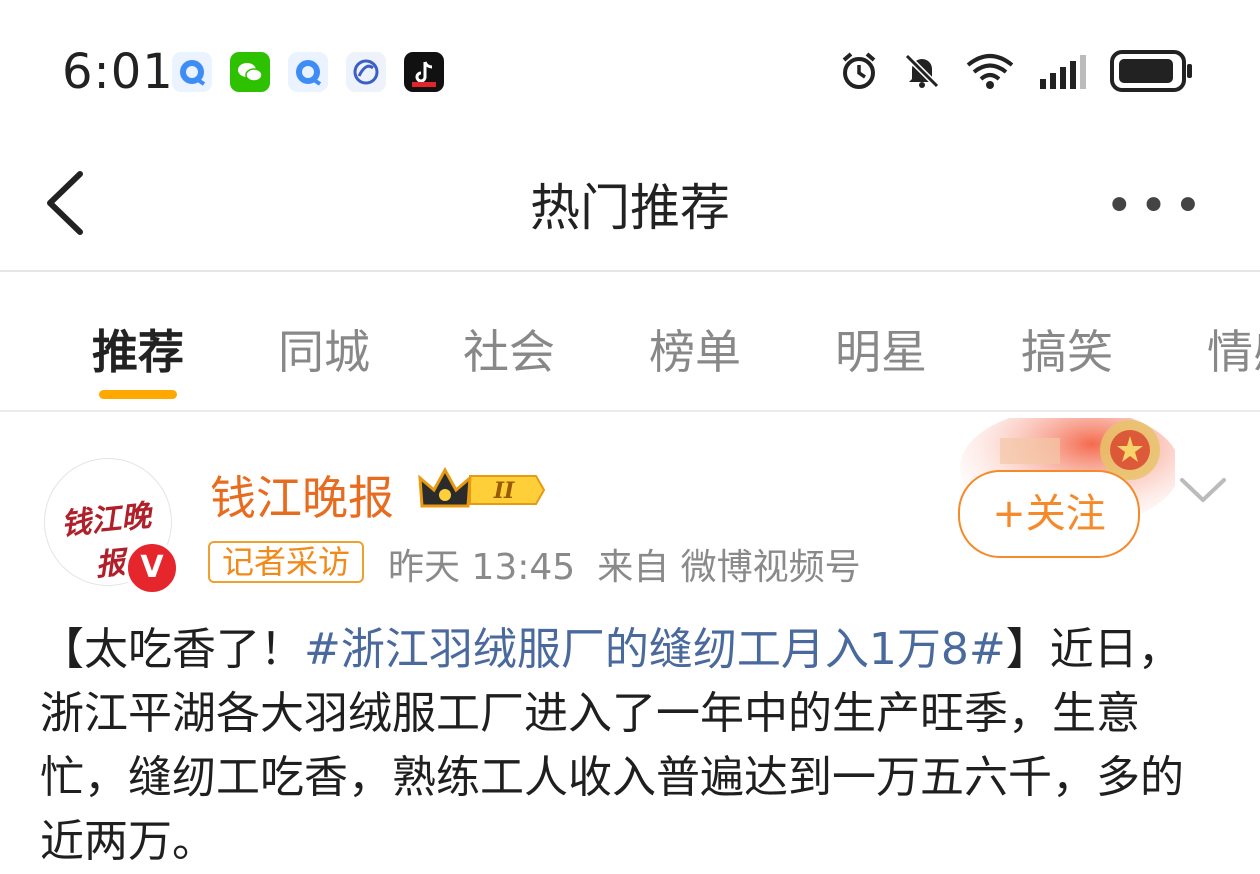 The height and width of the screenshot is (874, 1260). What do you see at coordinates (424, 72) in the screenshot?
I see `tiktok-icon` at bounding box center [424, 72].